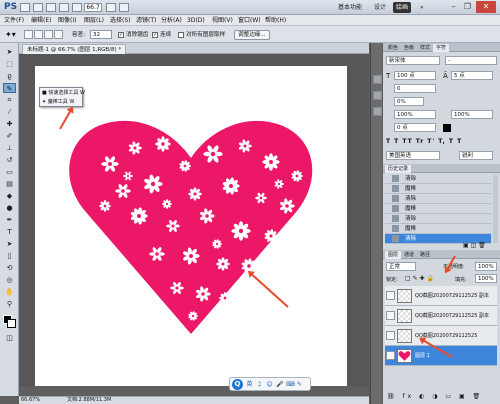 The height and width of the screenshot is (404, 500). What do you see at coordinates (472, 114) in the screenshot?
I see `horizontal-scale-input: 100%` at bounding box center [472, 114].